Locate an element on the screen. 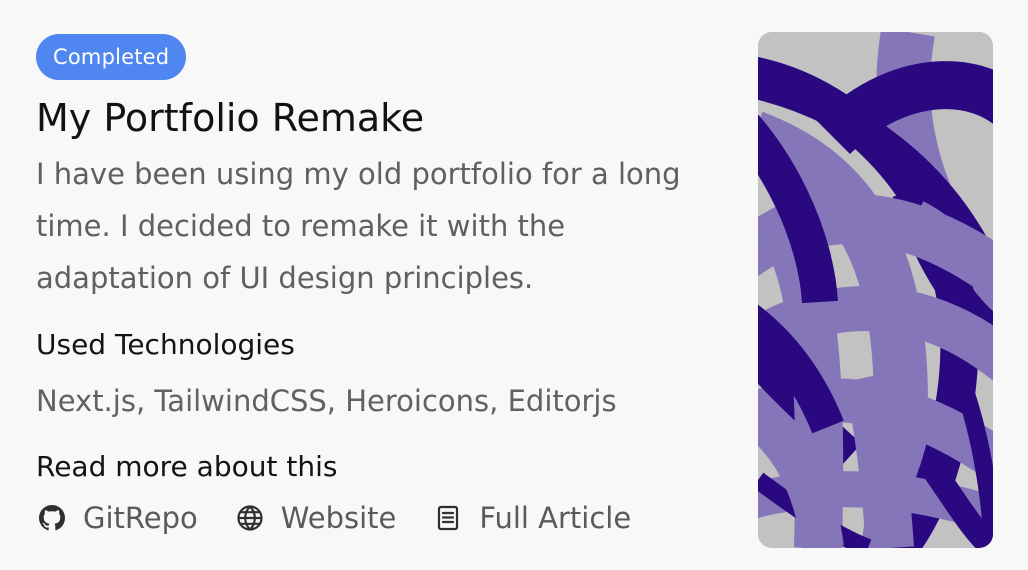 The width and height of the screenshot is (1028, 570). technologies-heading: Used Technologies is located at coordinates (165, 344).